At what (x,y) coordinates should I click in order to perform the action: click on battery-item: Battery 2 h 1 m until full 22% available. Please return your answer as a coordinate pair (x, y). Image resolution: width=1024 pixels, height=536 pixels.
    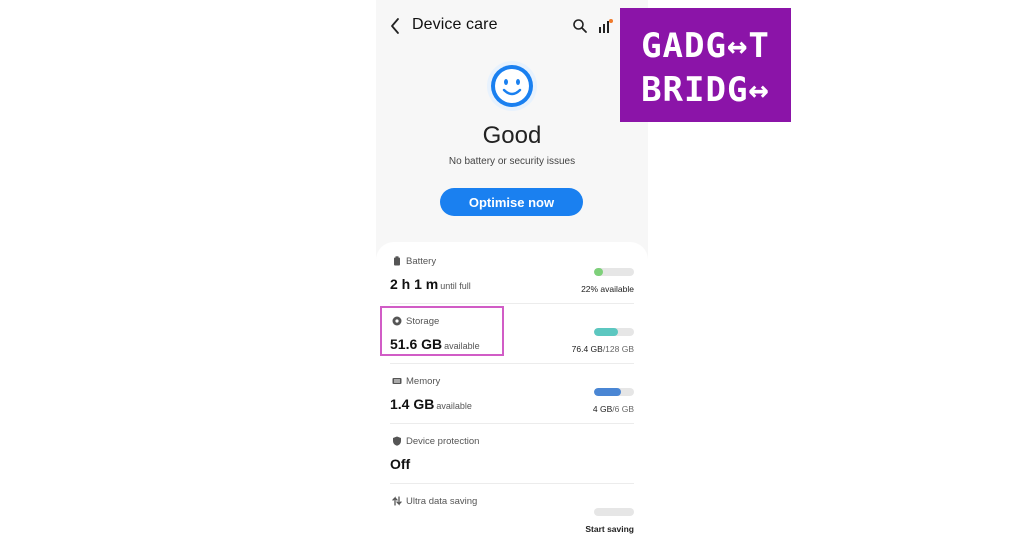
    Looking at the image, I should click on (512, 274).